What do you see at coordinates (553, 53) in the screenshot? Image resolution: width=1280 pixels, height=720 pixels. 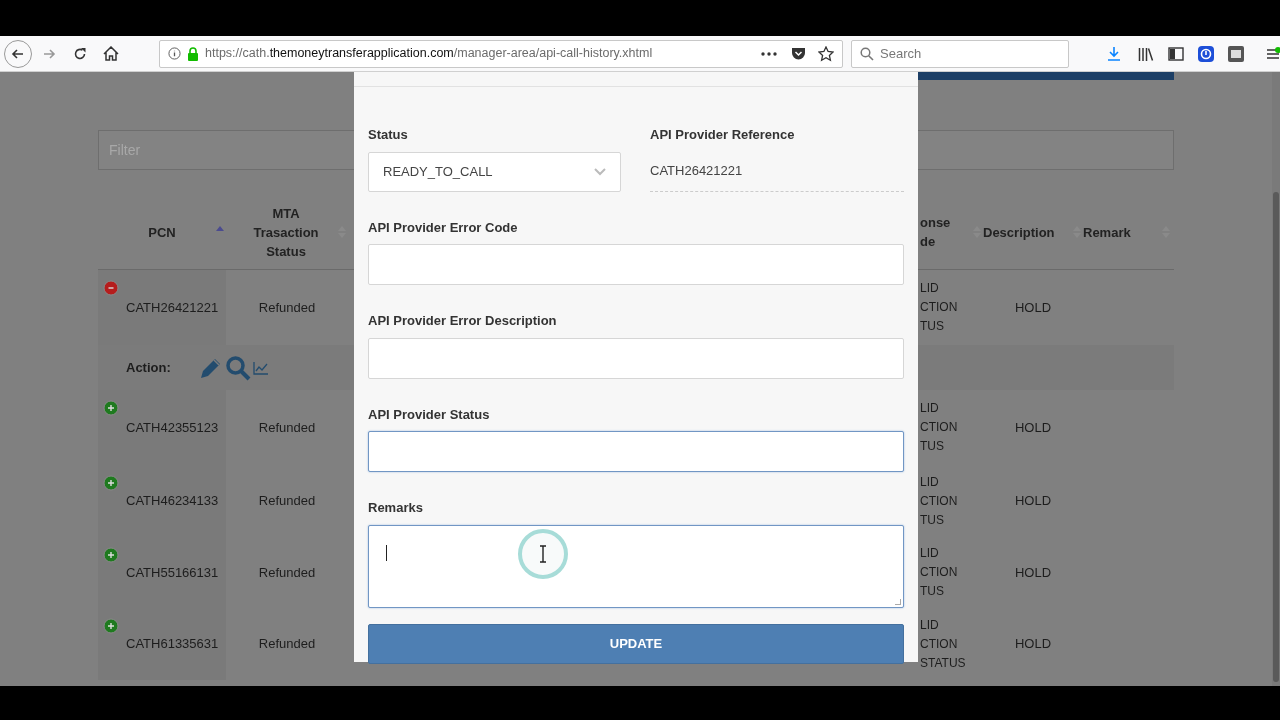 I see `url-text: /manager-area/api-call-history.xhtml` at bounding box center [553, 53].